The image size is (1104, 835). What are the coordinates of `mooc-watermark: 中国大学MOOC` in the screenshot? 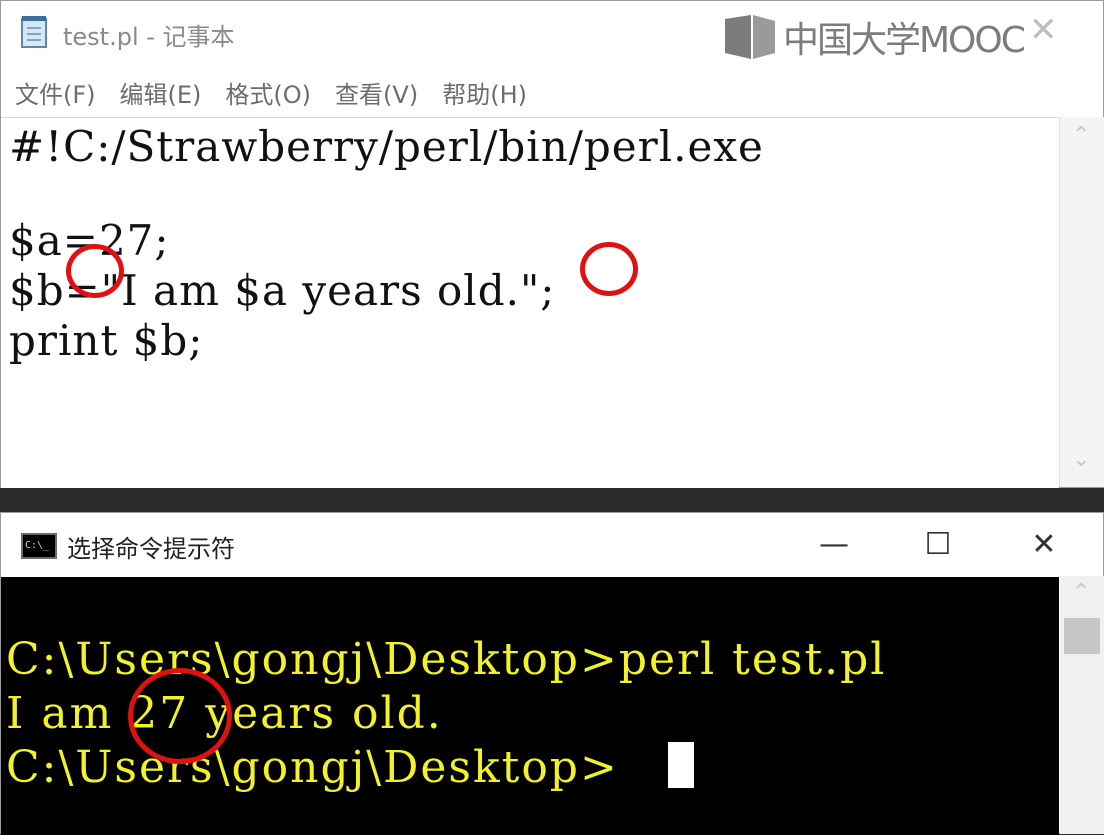 It's located at (874, 37).